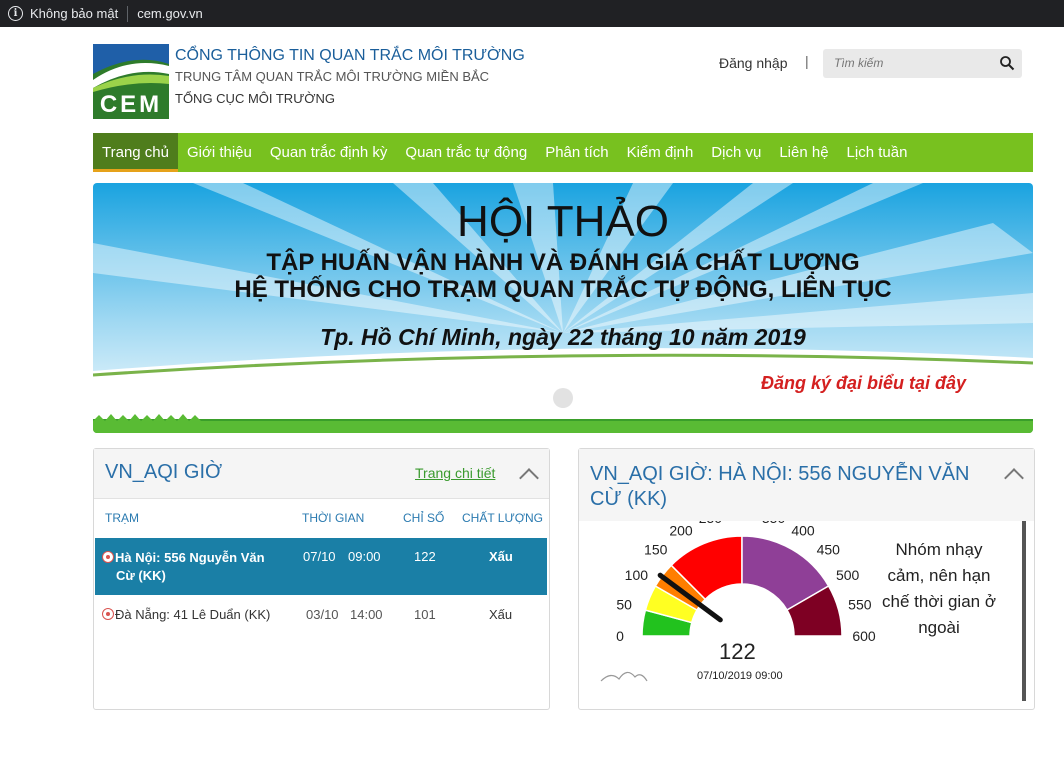 Image resolution: width=1064 pixels, height=761 pixels. What do you see at coordinates (563, 262) in the screenshot?
I see `banner-line1: TẬP HUẤN VẬN HÀNH VÀ ĐÁNH GIÁ CHẤT LƯỢNG` at bounding box center [563, 262].